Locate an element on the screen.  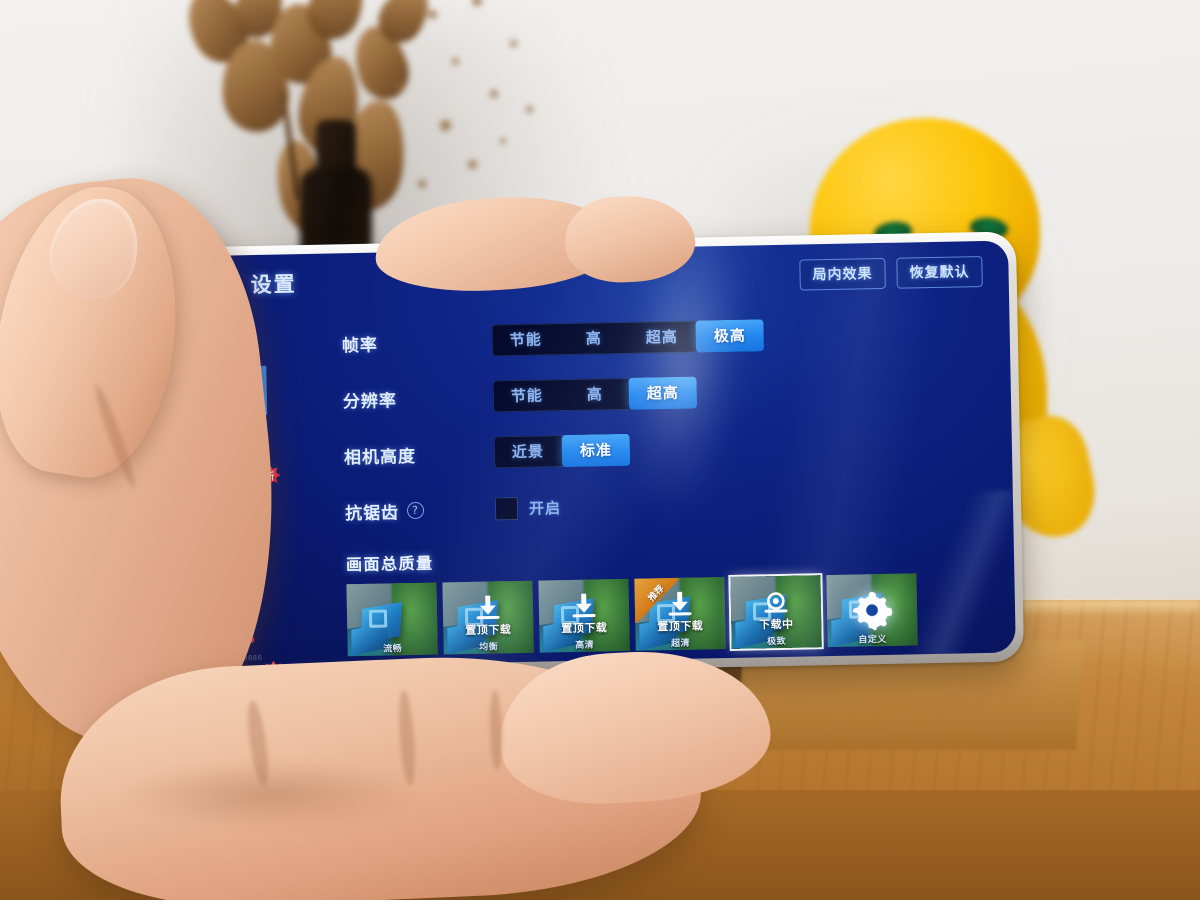
quality-preset-4: 下载中 极致 is located at coordinates (776, 612).